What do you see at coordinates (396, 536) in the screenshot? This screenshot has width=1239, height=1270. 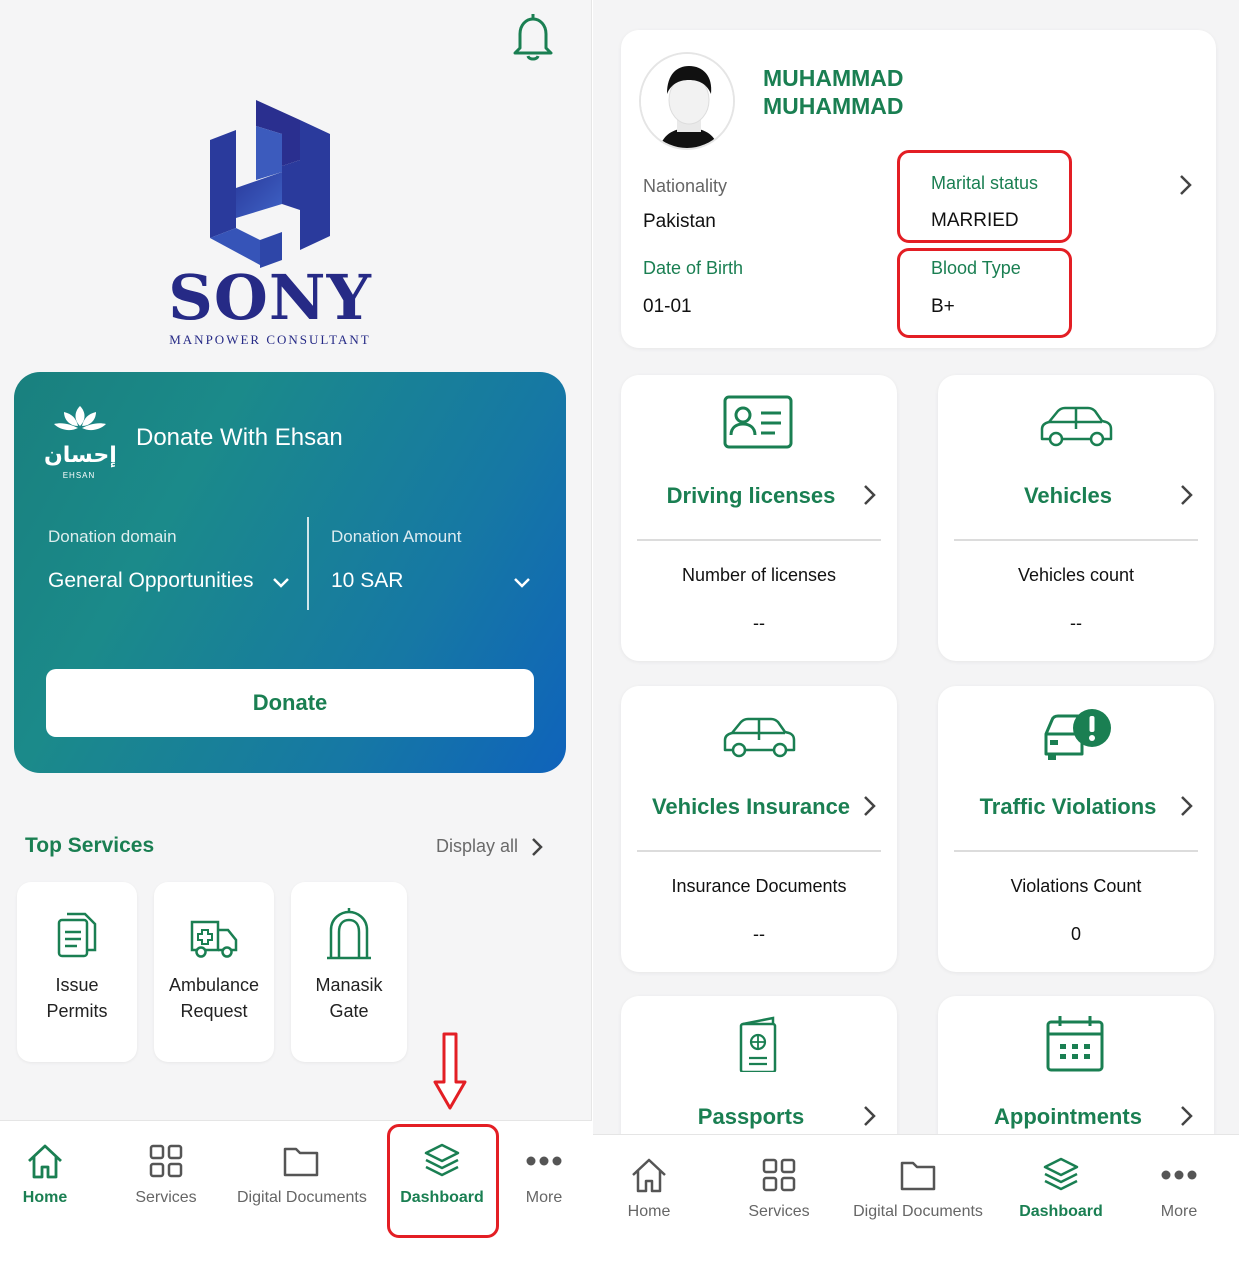 I see `donation-amount-label: Donation Amount` at bounding box center [396, 536].